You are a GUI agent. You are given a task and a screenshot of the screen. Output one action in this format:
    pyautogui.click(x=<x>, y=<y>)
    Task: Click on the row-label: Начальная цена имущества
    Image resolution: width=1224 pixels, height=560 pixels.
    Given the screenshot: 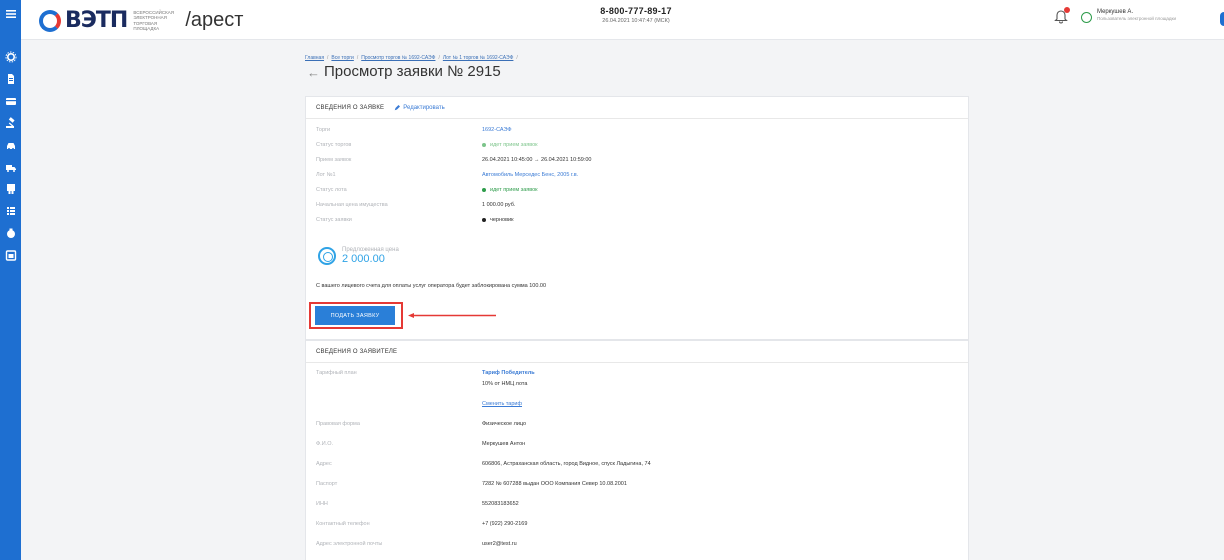 What is the action you would take?
    pyautogui.click(x=352, y=205)
    